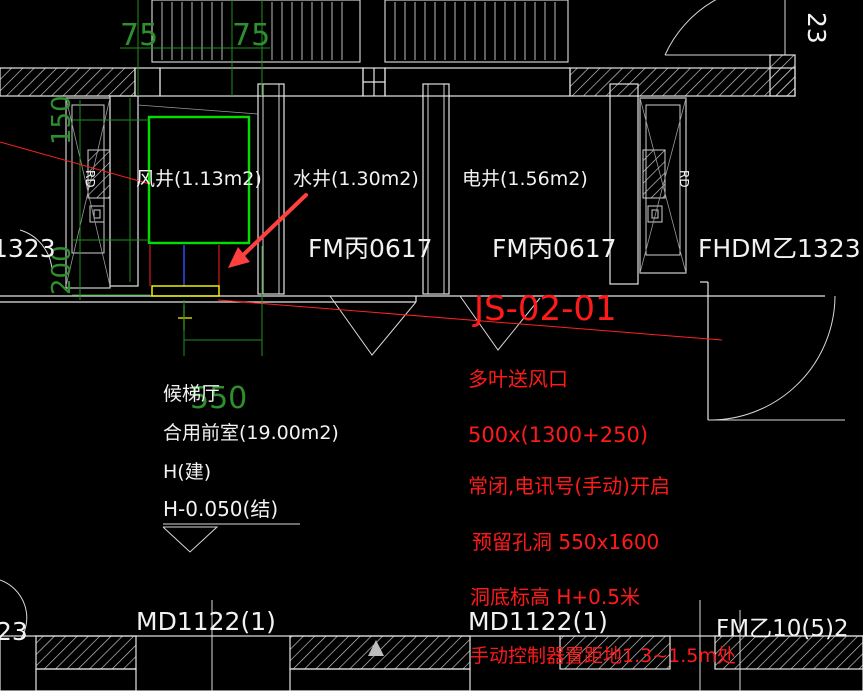 This screenshot has width=863, height=691. What do you see at coordinates (370, 248) in the screenshot?
I see `door-label-fm1: FM丙0617` at bounding box center [370, 248].